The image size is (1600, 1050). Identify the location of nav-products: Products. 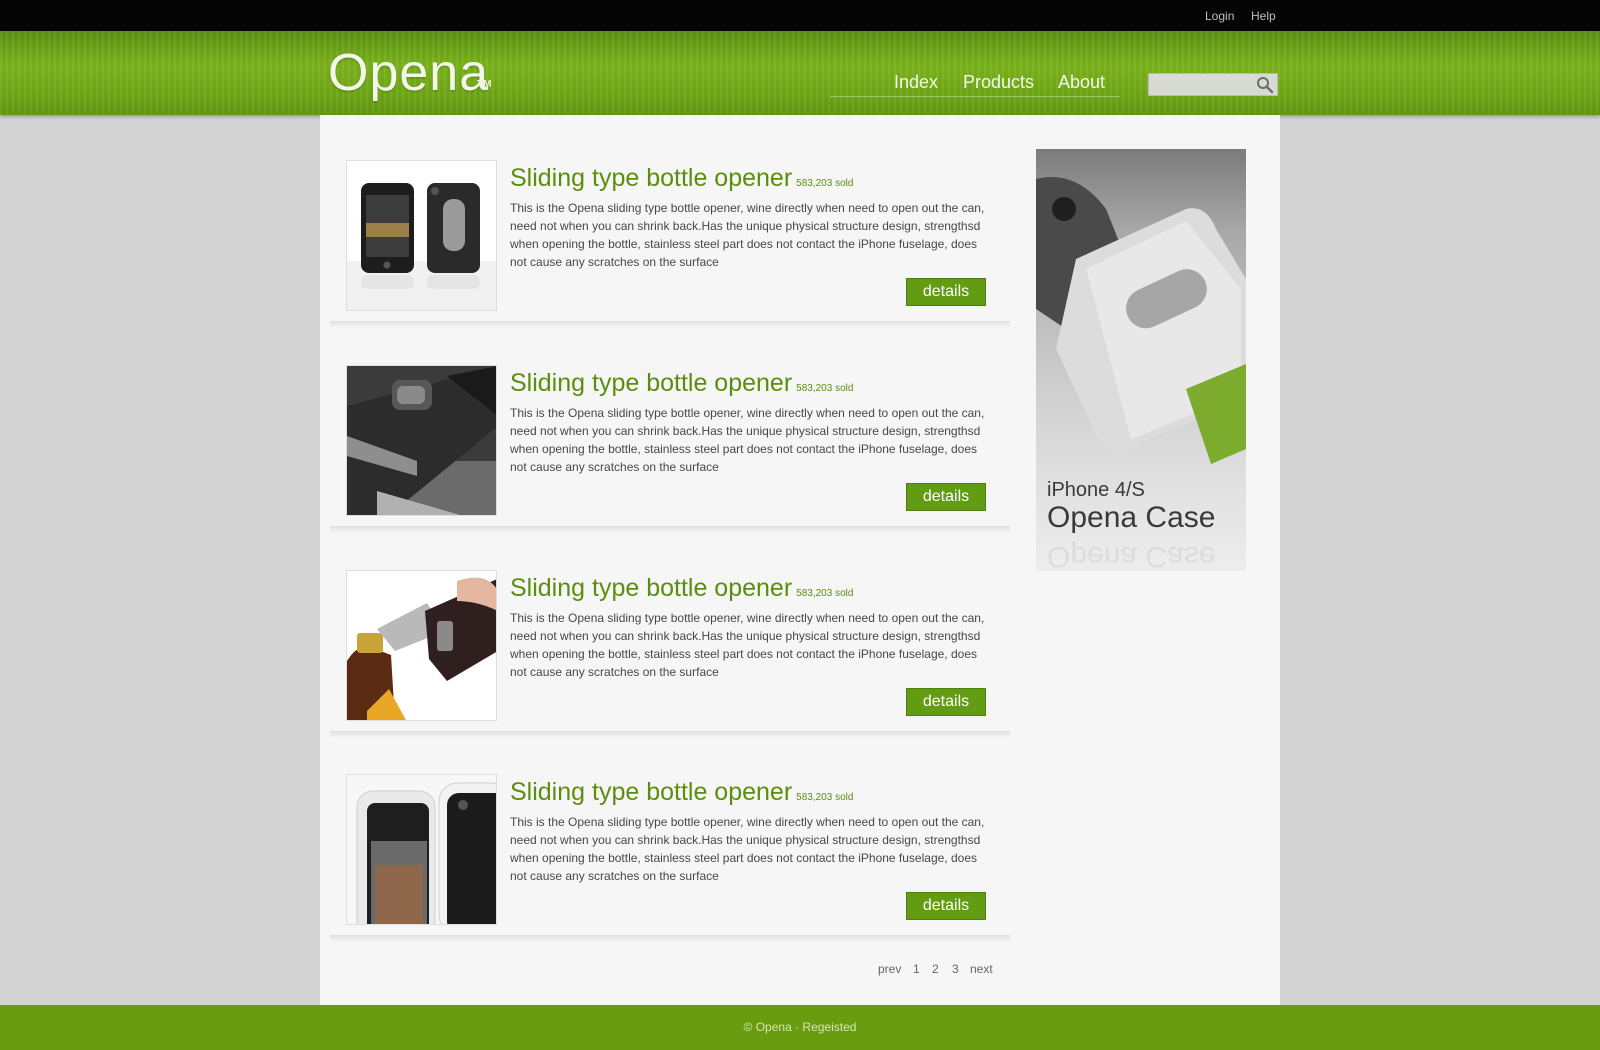
(998, 82).